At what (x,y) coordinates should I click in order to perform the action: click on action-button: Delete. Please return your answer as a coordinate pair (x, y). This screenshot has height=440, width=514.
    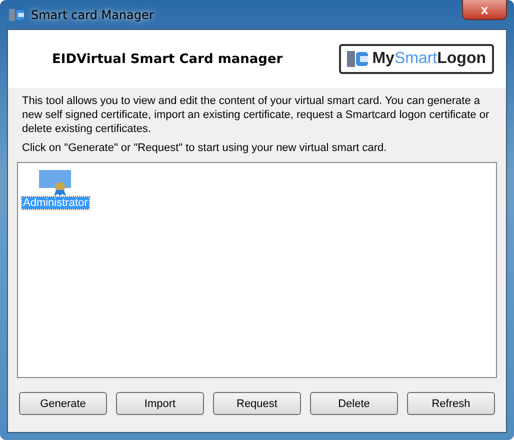
    Looking at the image, I should click on (354, 403).